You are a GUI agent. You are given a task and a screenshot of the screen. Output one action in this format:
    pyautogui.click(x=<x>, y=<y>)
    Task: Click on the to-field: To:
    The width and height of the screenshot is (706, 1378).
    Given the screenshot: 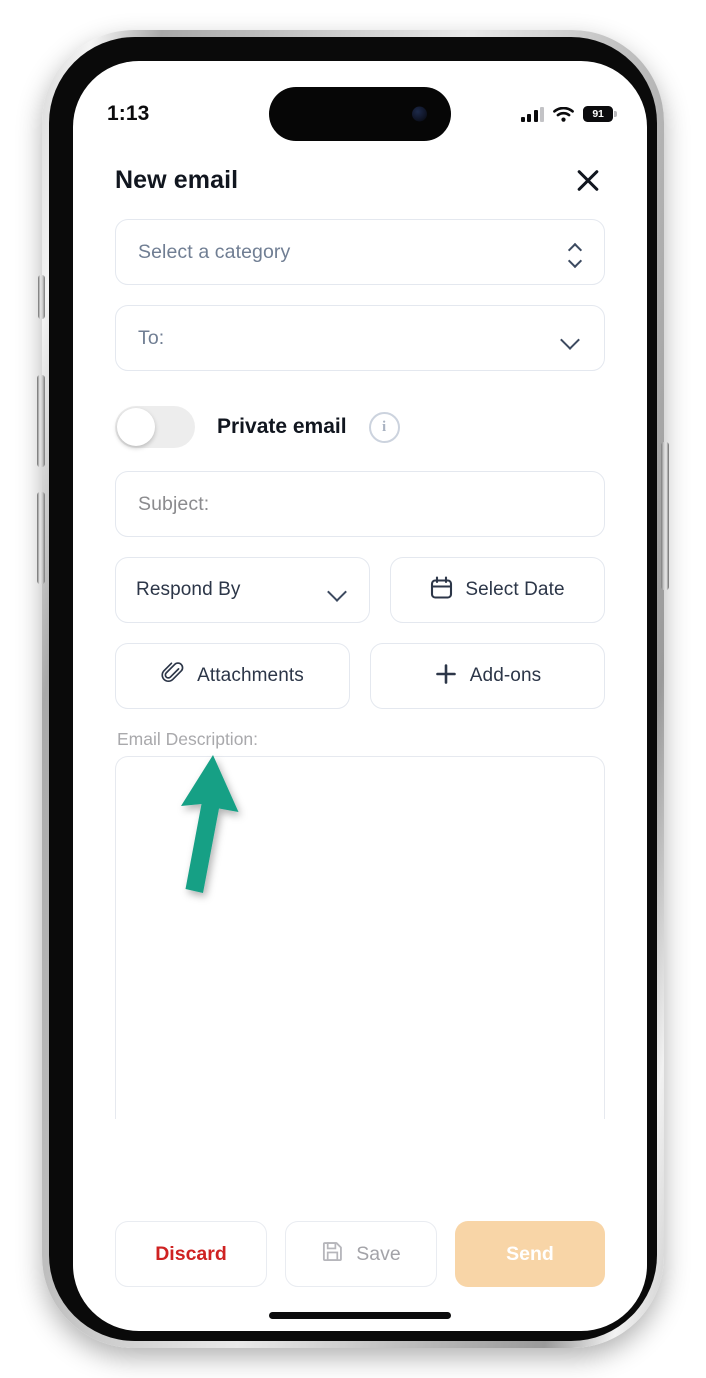 What is the action you would take?
    pyautogui.click(x=360, y=338)
    